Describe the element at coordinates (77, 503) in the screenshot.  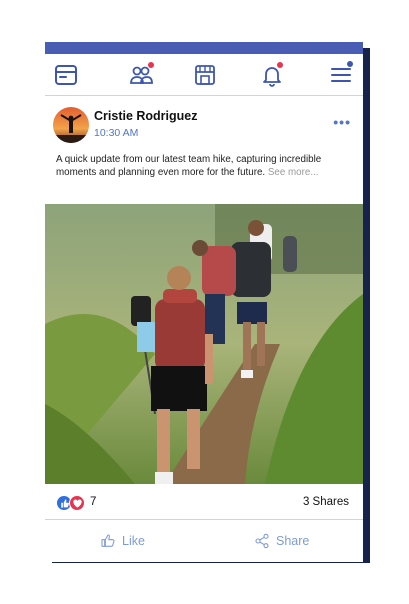
I see `love-reaction-icon` at that location.